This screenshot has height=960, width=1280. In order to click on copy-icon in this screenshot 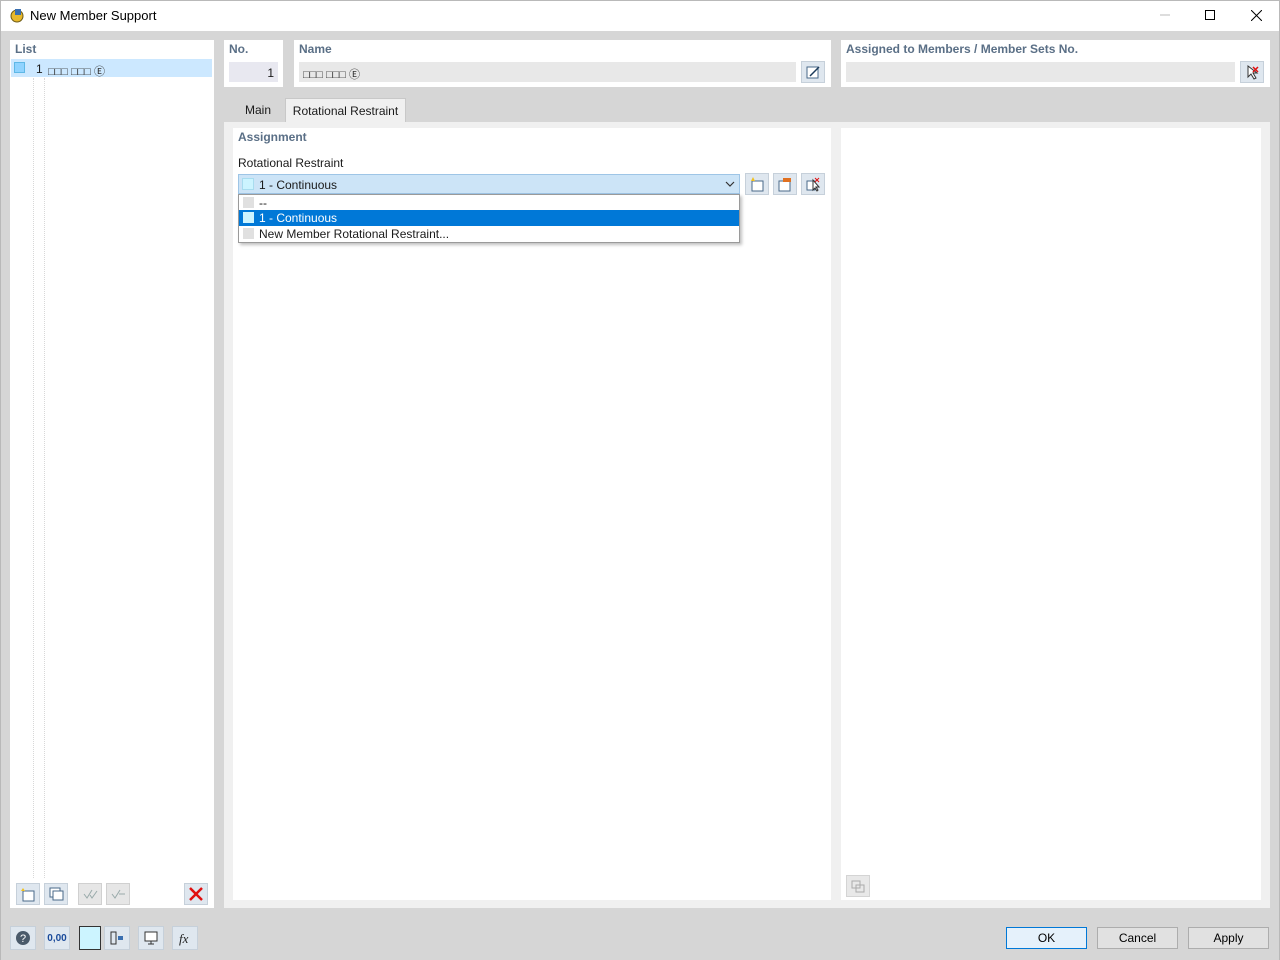, I will do `click(56, 894)`.